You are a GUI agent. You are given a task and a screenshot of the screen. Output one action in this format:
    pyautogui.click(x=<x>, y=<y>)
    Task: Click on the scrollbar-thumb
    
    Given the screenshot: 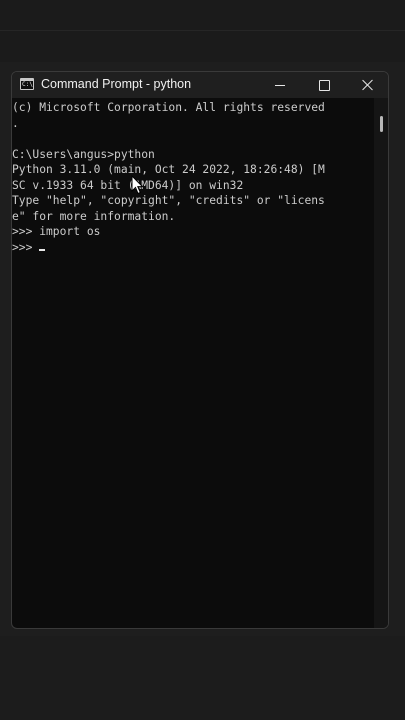 What is the action you would take?
    pyautogui.click(x=381, y=124)
    